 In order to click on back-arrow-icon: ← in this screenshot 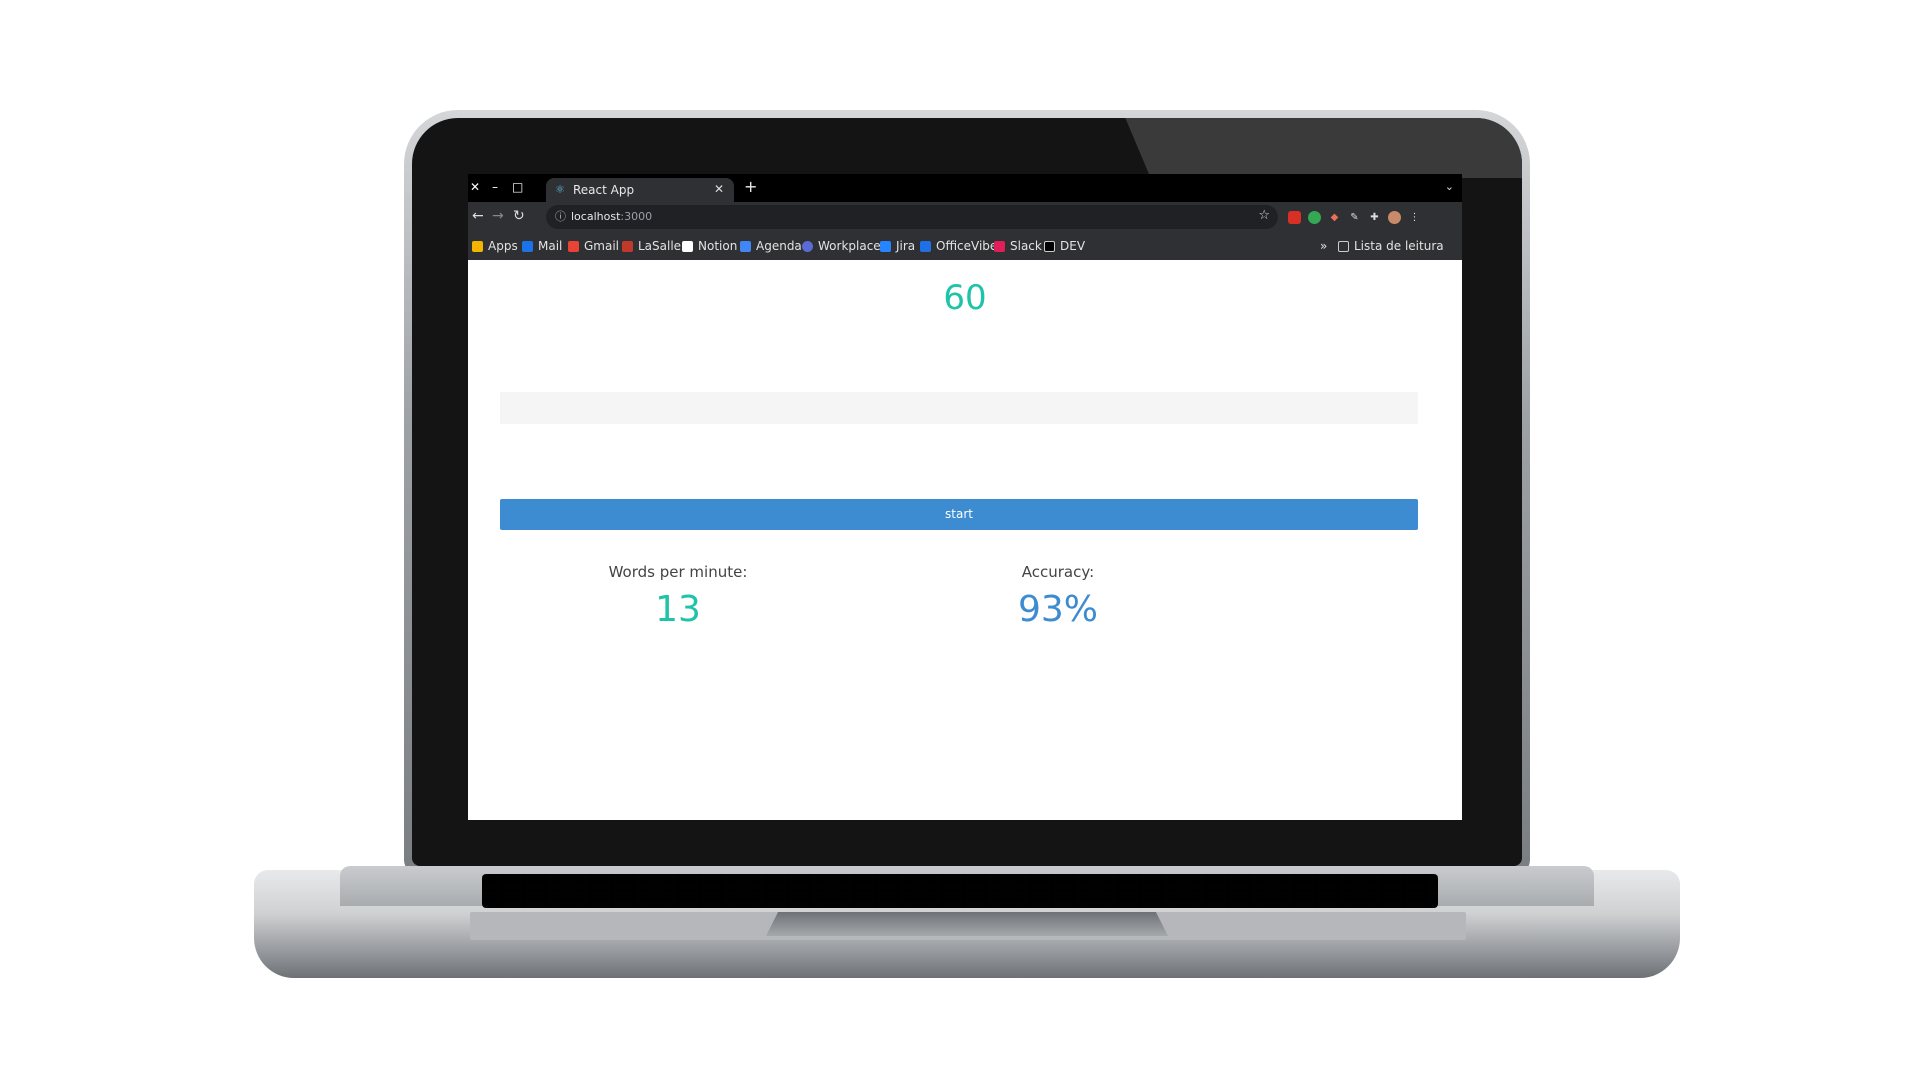, I will do `click(478, 216)`.